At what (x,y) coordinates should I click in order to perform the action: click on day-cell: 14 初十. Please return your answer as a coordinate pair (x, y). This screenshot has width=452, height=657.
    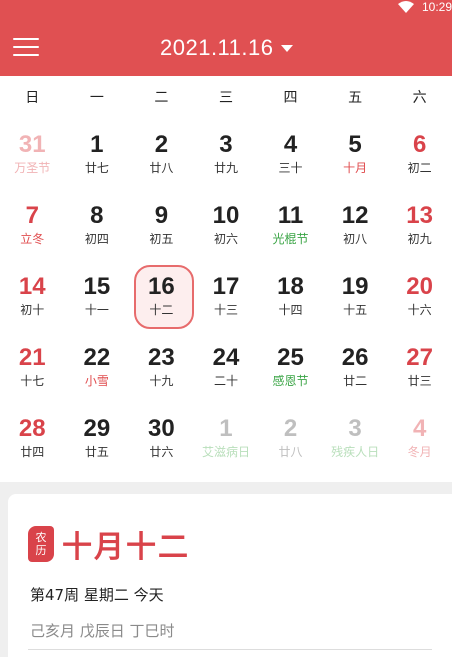
    Looking at the image, I should click on (32, 295).